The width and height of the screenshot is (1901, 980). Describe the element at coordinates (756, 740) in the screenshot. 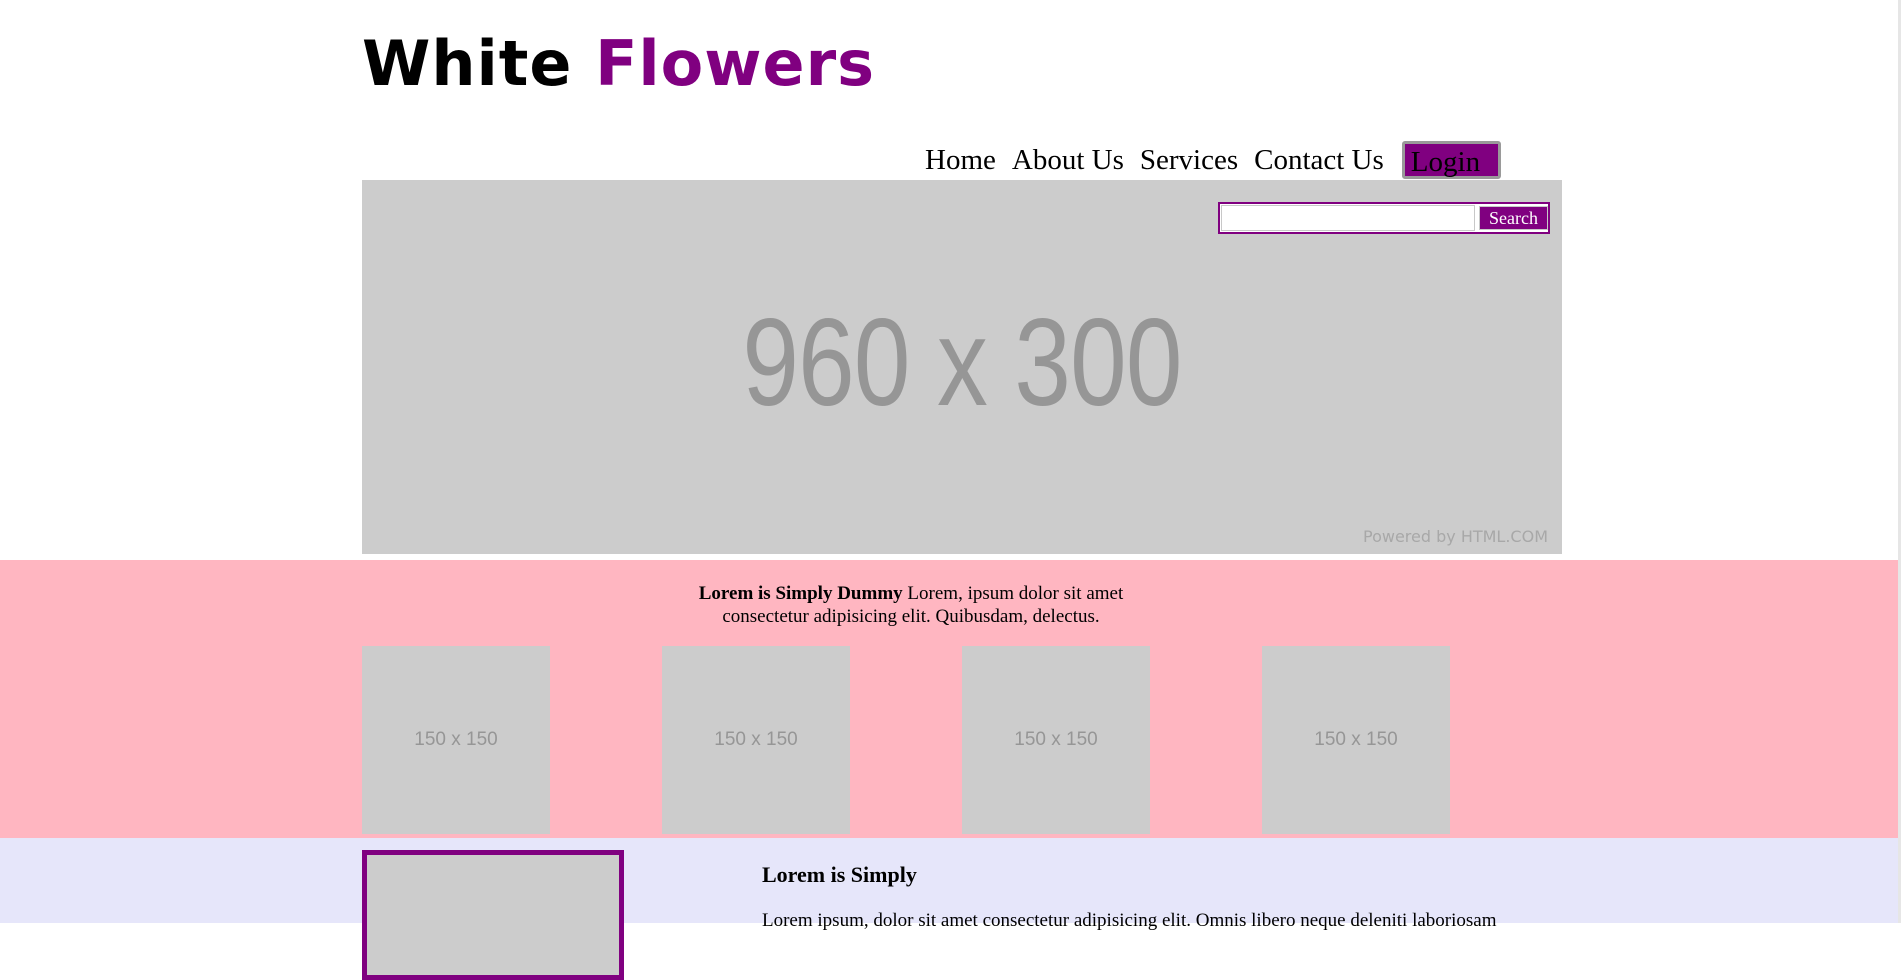

I see `thumbnail-image-2: 150 x 150` at that location.